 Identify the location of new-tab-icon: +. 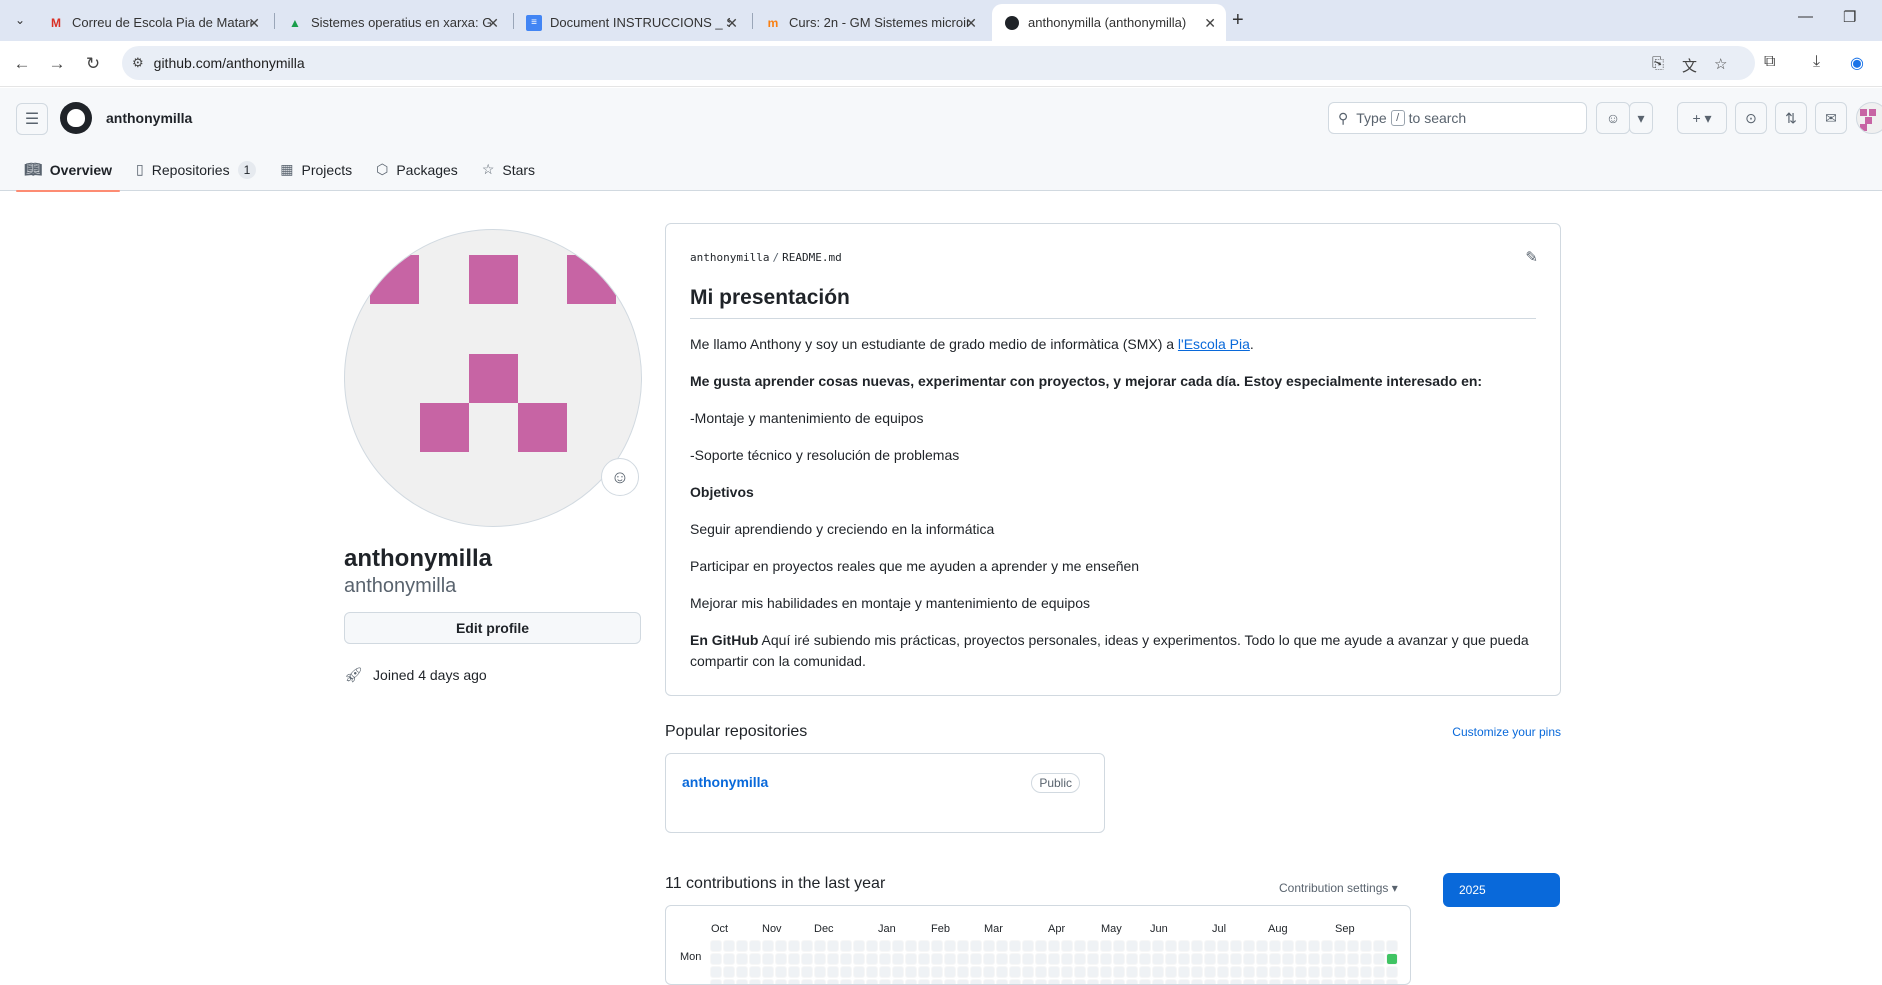
(1238, 20).